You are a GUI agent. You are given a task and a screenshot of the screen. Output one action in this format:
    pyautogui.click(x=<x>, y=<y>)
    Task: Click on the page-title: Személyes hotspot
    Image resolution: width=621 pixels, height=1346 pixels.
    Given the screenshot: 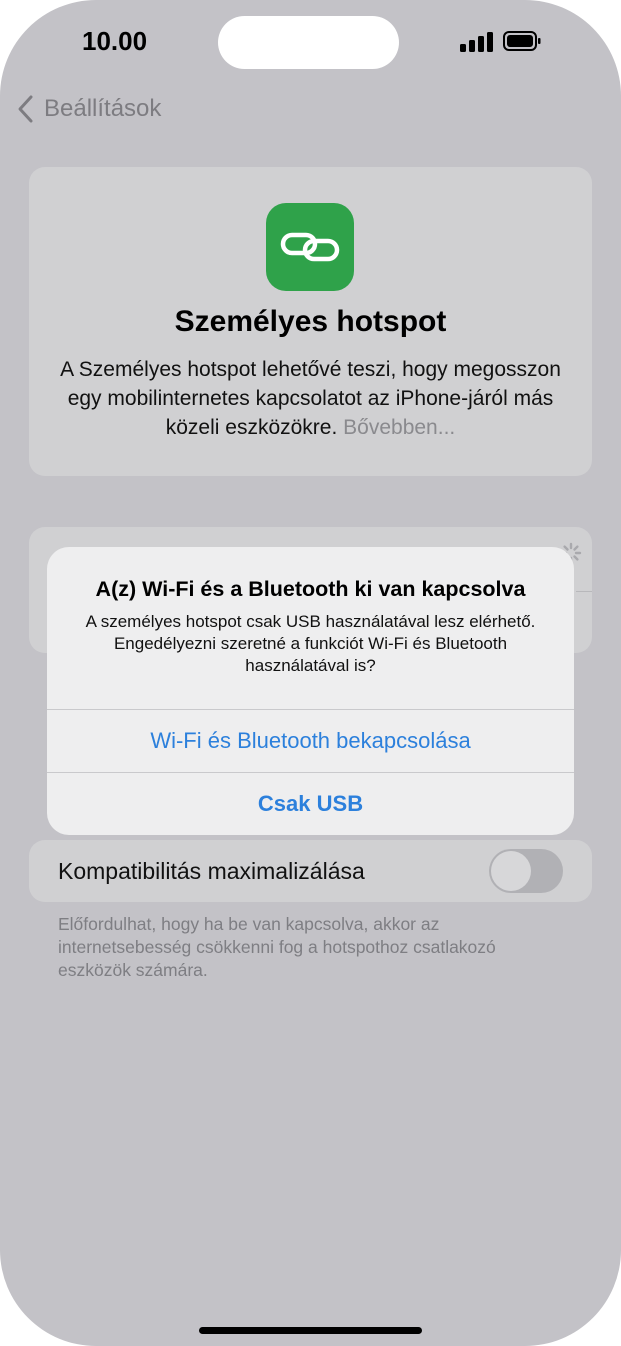 What is the action you would take?
    pyautogui.click(x=310, y=321)
    